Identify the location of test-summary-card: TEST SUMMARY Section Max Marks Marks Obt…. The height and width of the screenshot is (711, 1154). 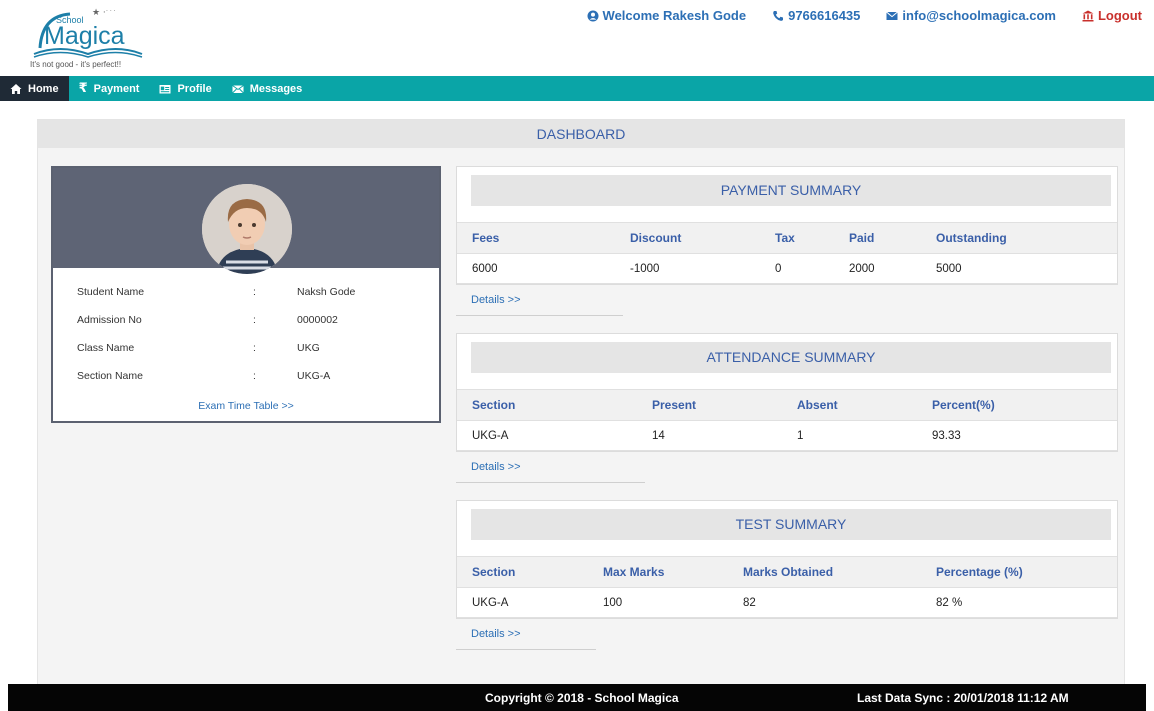
(787, 575).